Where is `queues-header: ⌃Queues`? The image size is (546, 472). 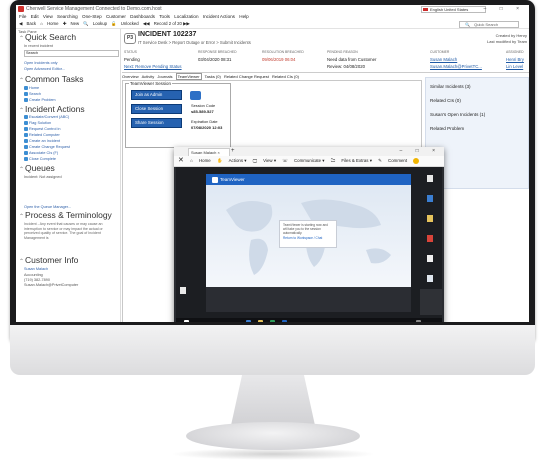
queues-header: ⌃Queues is located at coordinates (37, 168).